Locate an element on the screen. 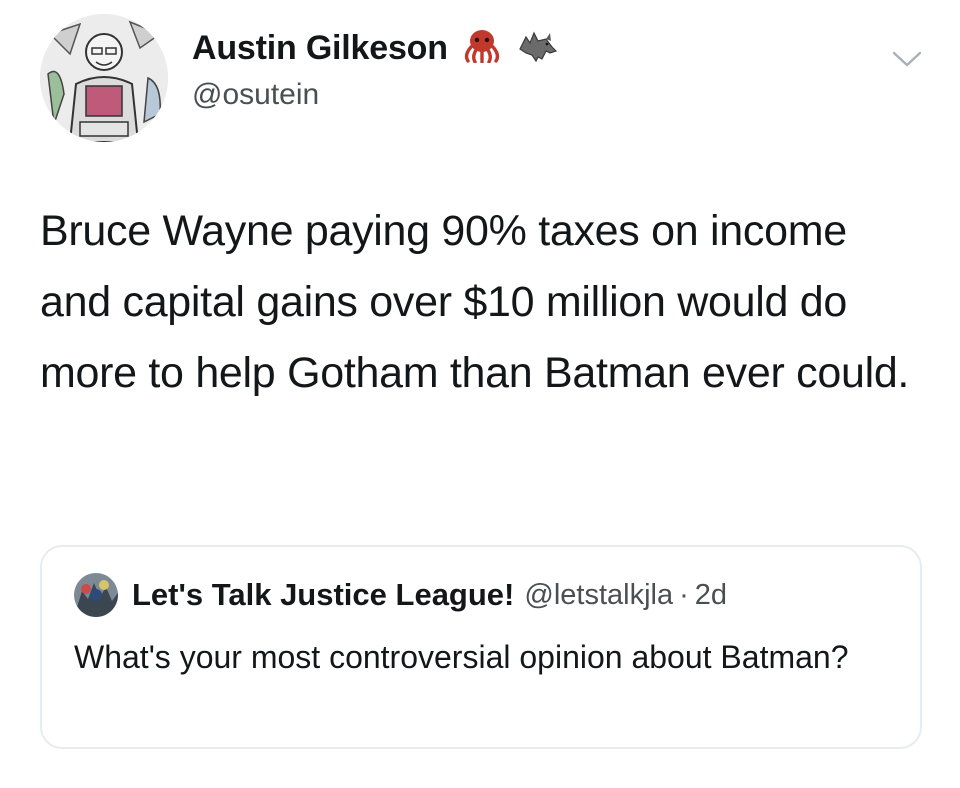 The image size is (960, 788). wolf-emoji-icon is located at coordinates (537, 48).